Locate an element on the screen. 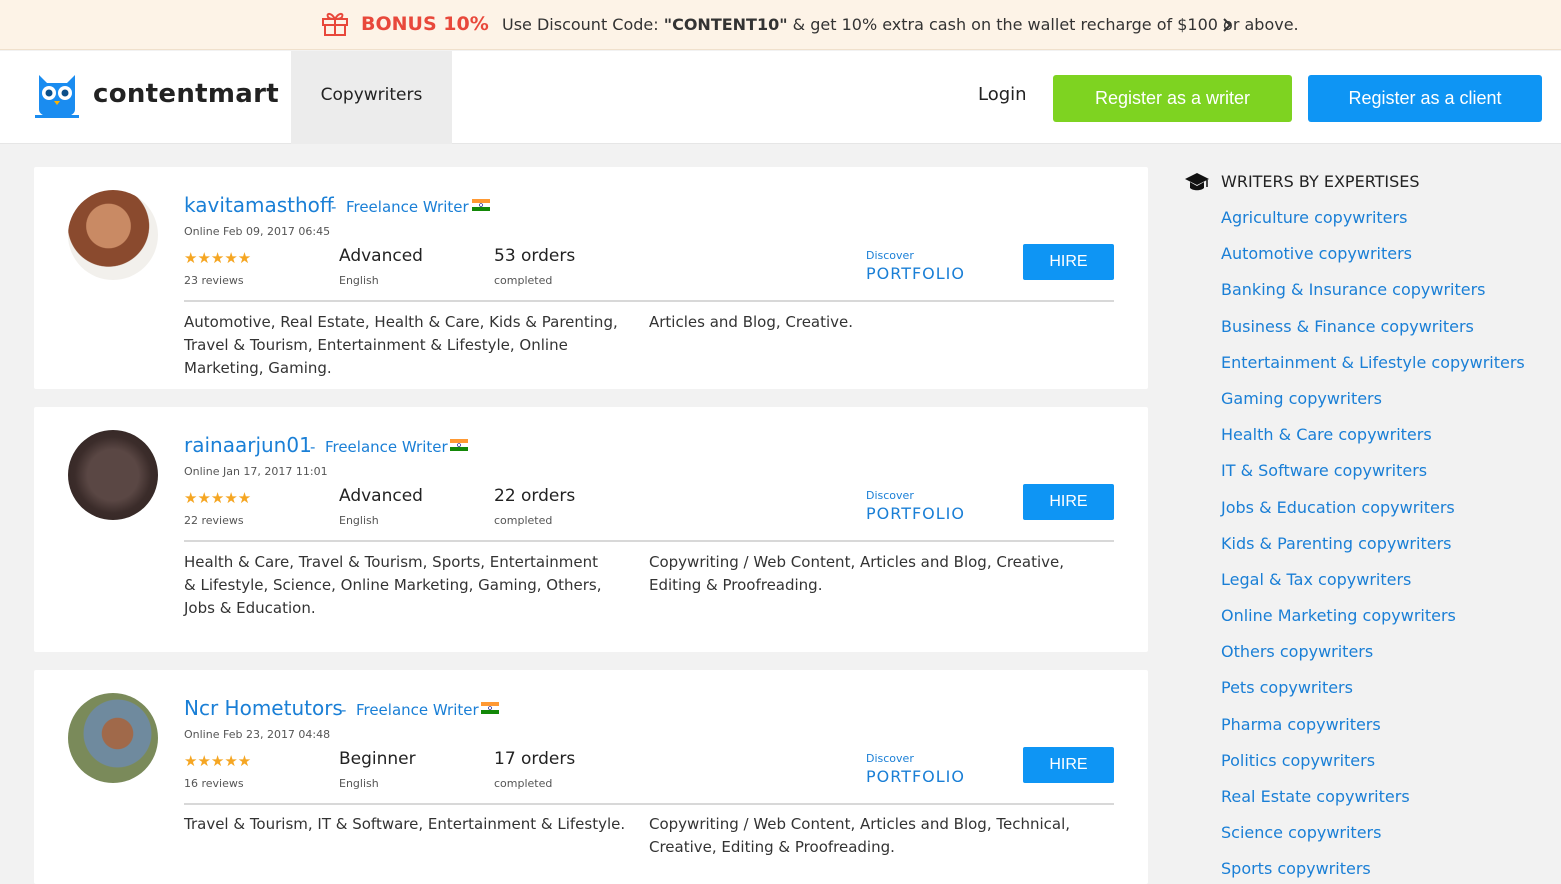 Image resolution: width=1561 pixels, height=884 pixels. bonus-label: BONUS 10% is located at coordinates (425, 24).